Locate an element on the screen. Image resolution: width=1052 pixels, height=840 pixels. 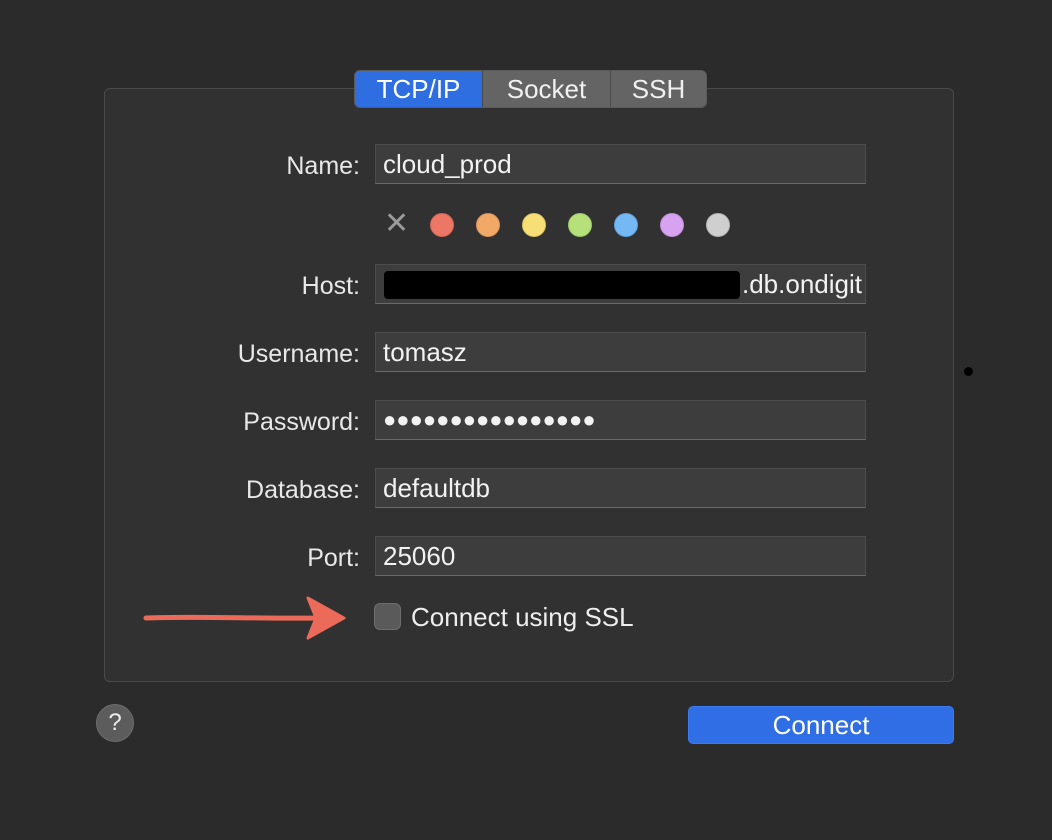
tab-tcp-ip: TCP/IP is located at coordinates (418, 89).